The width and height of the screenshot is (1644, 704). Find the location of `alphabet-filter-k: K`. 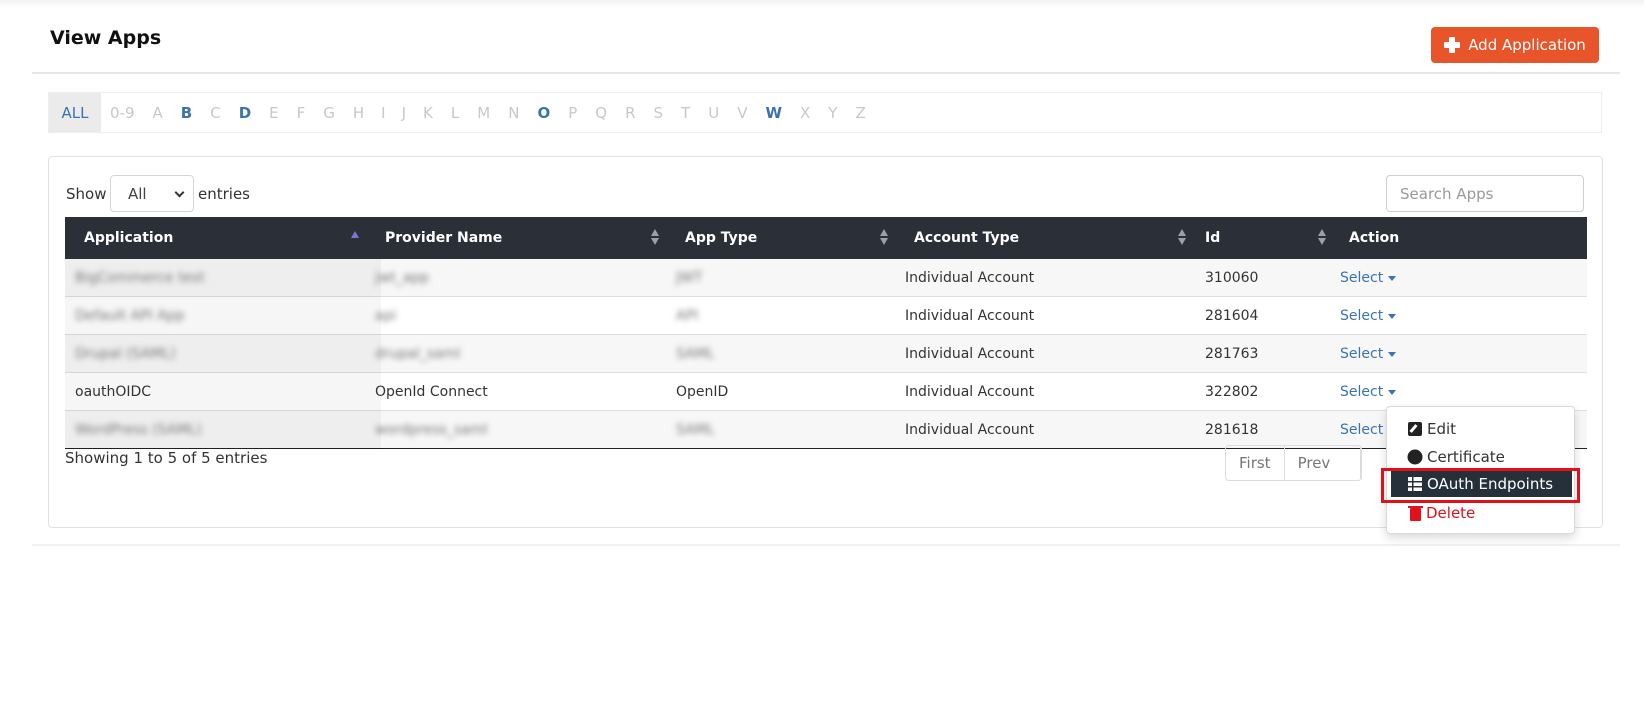

alphabet-filter-k: K is located at coordinates (428, 112).